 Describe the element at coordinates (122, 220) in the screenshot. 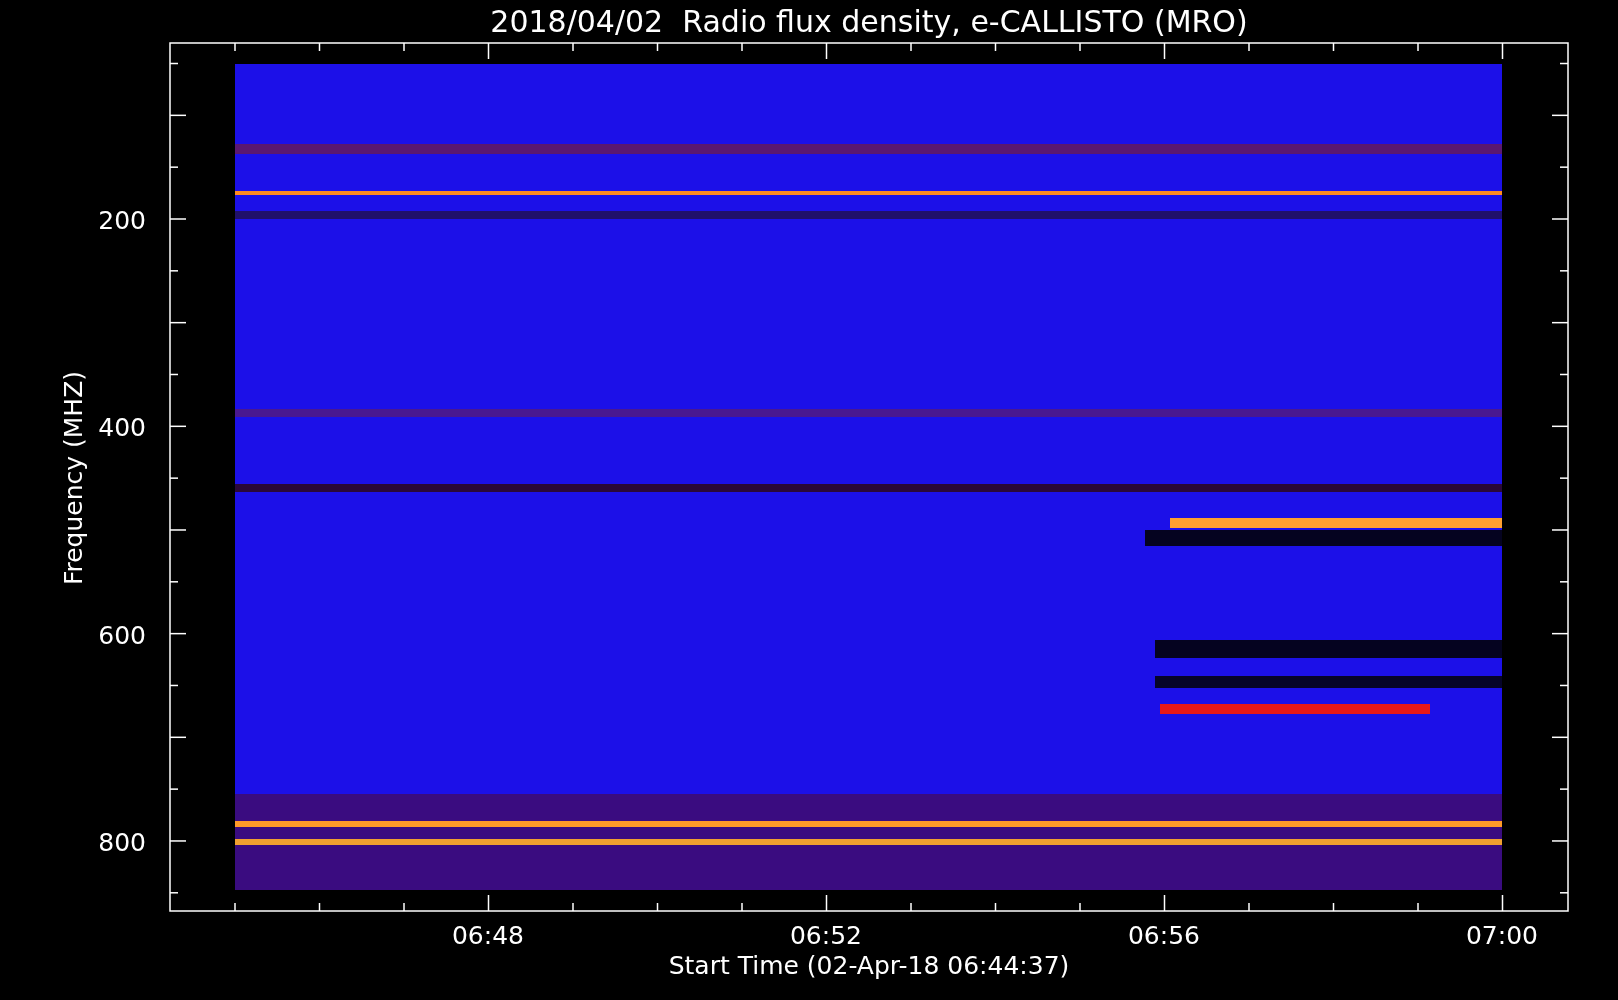

I see `axis-tick-label: 200` at that location.